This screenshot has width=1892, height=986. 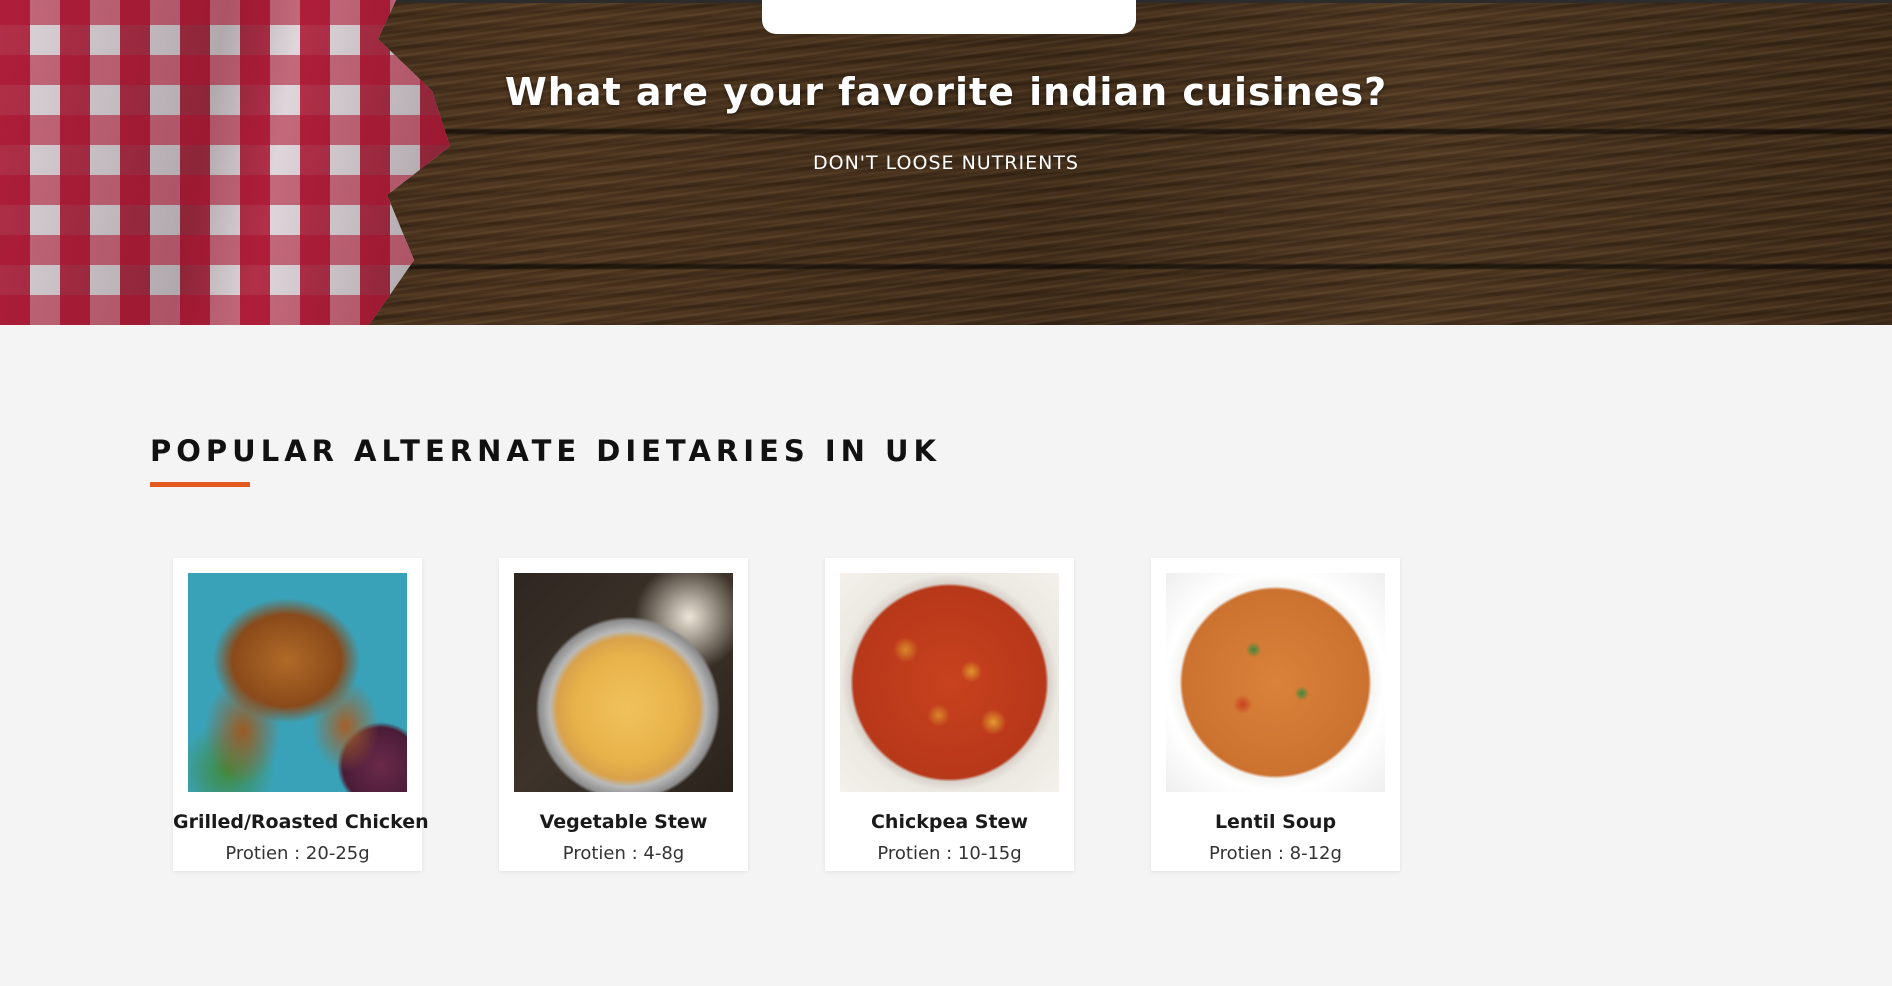 I want to click on dish-name: Vegetable Stew, so click(x=623, y=822).